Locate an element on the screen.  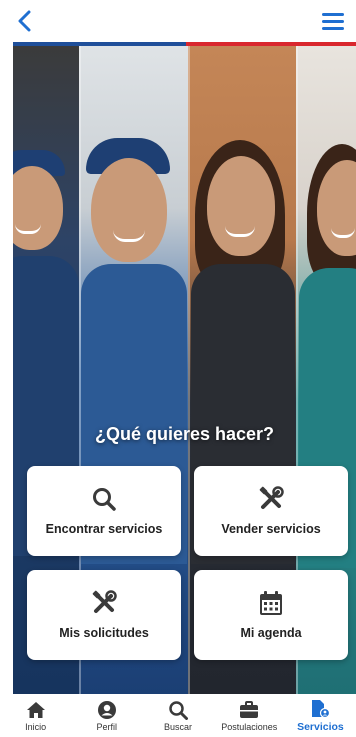
nav-label: Postulaciones is located at coordinates (249, 726).